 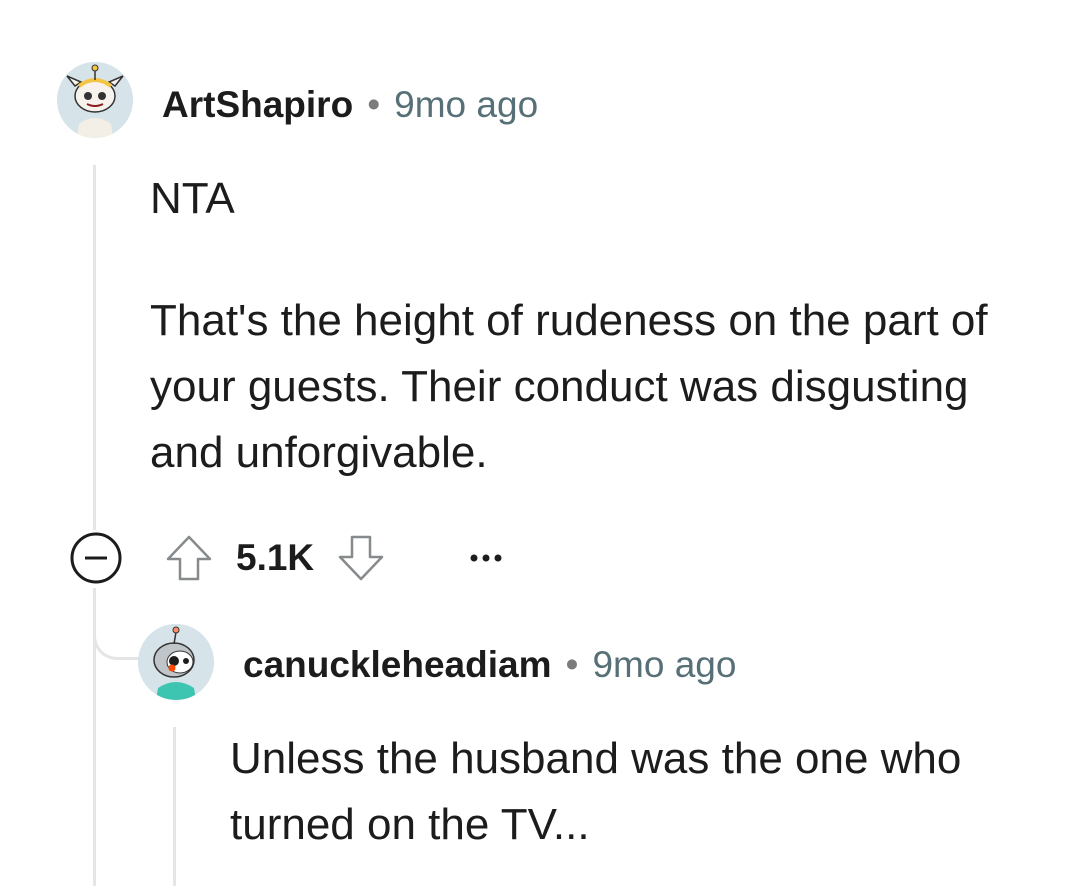 What do you see at coordinates (94, 347) in the screenshot?
I see `thread-line-root` at bounding box center [94, 347].